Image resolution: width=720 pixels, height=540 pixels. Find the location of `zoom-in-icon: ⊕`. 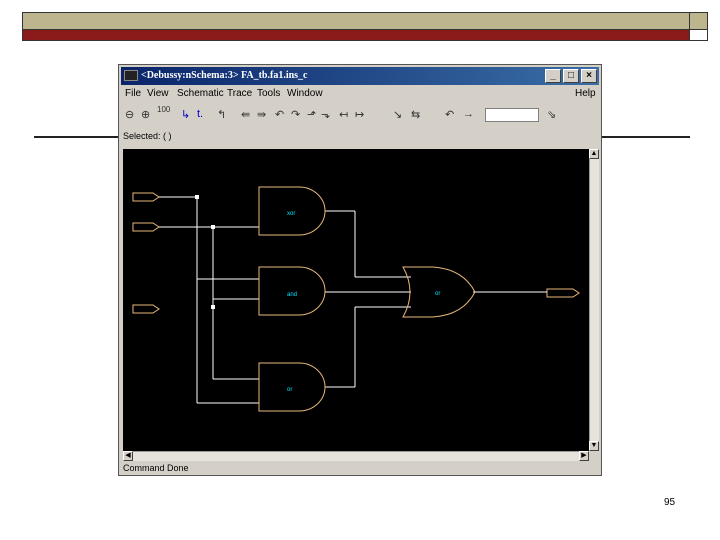

zoom-in-icon: ⊕ is located at coordinates (145, 114).